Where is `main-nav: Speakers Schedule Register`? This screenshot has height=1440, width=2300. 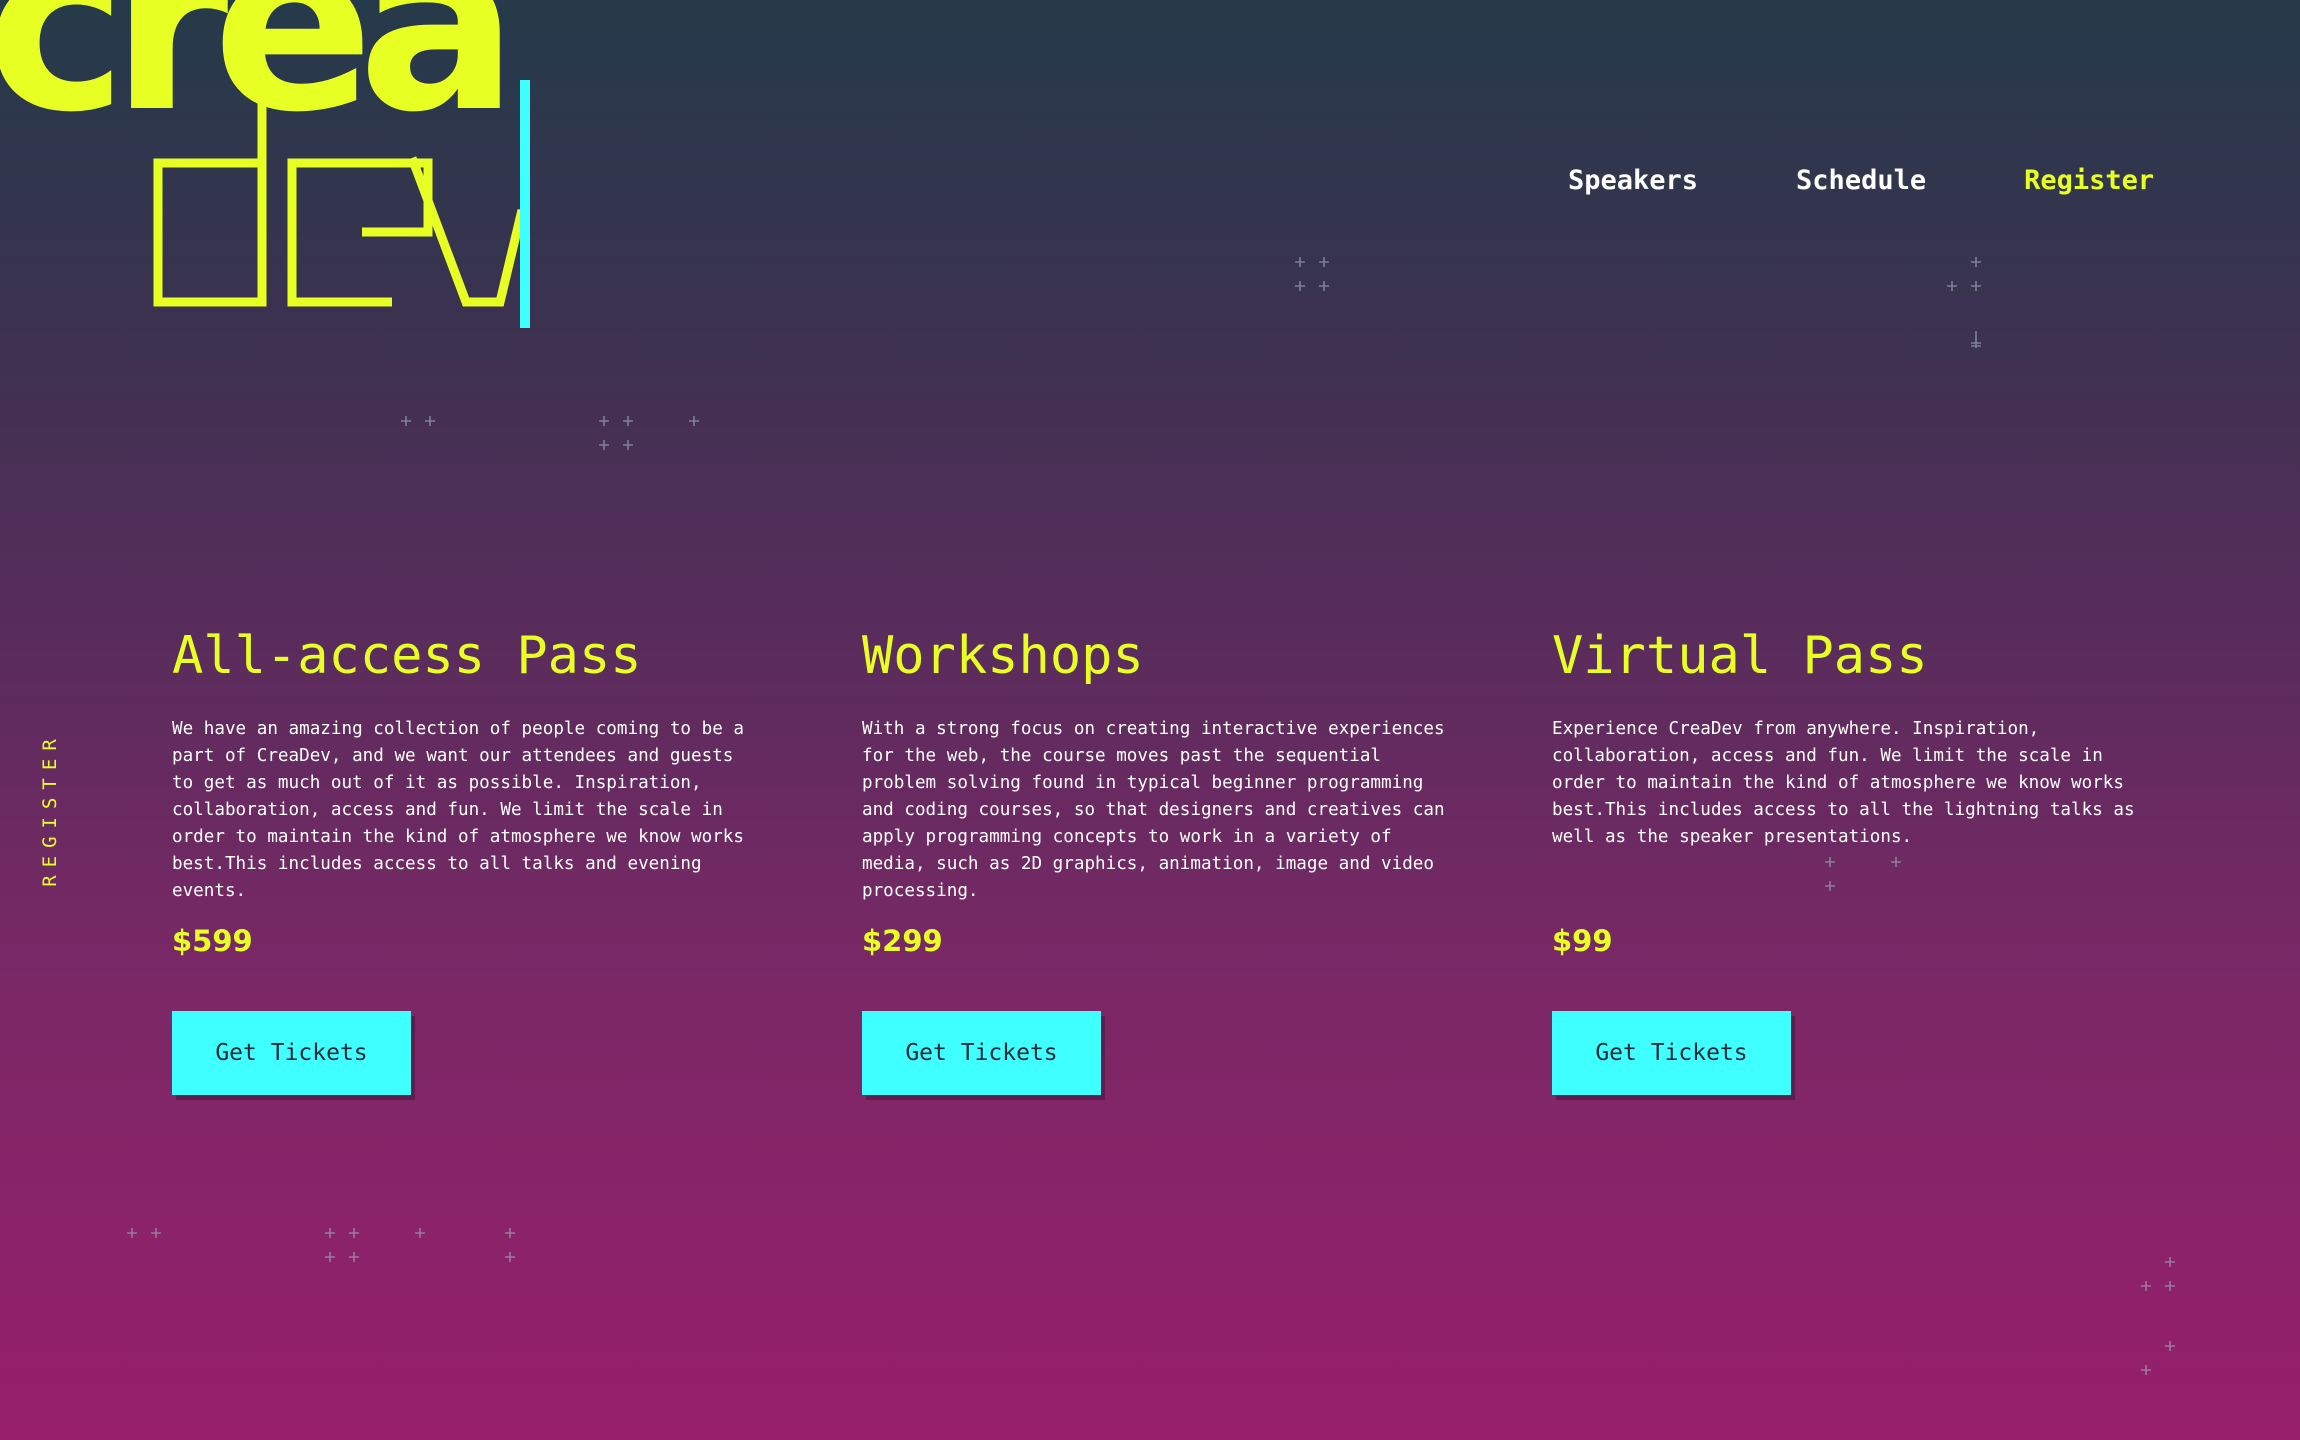
main-nav: Speakers Schedule Register is located at coordinates (1861, 180).